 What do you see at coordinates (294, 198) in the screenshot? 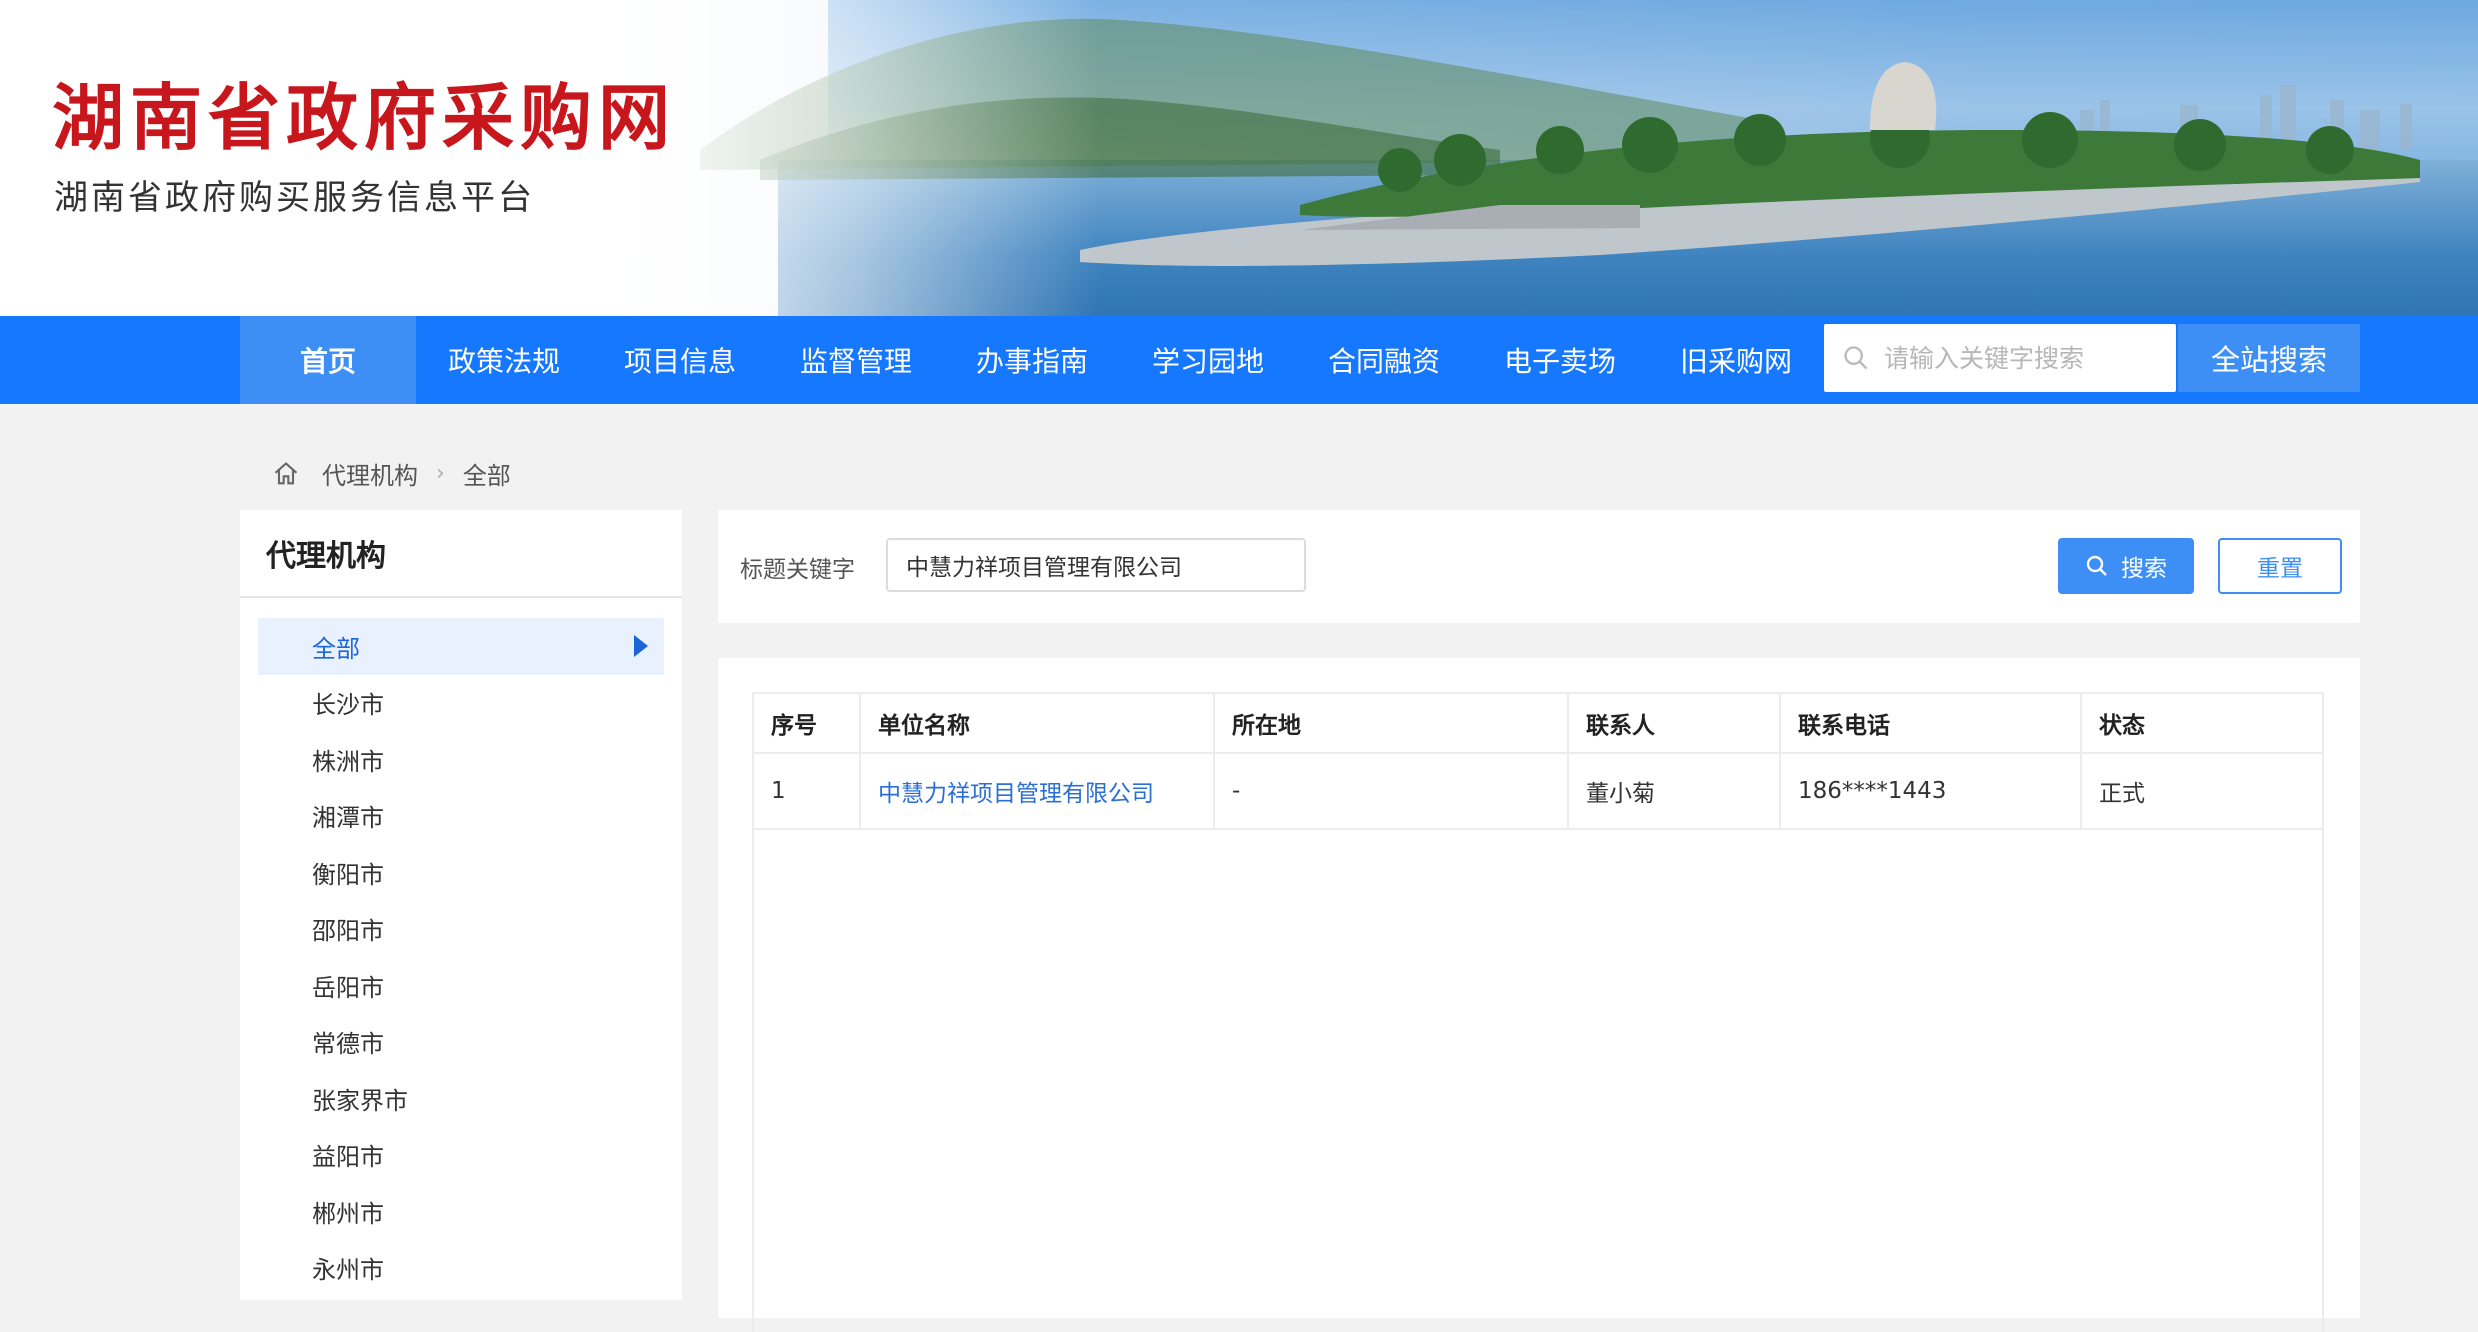
I see `site-subtitle: 湖南省政府购买服务信息平台` at bounding box center [294, 198].